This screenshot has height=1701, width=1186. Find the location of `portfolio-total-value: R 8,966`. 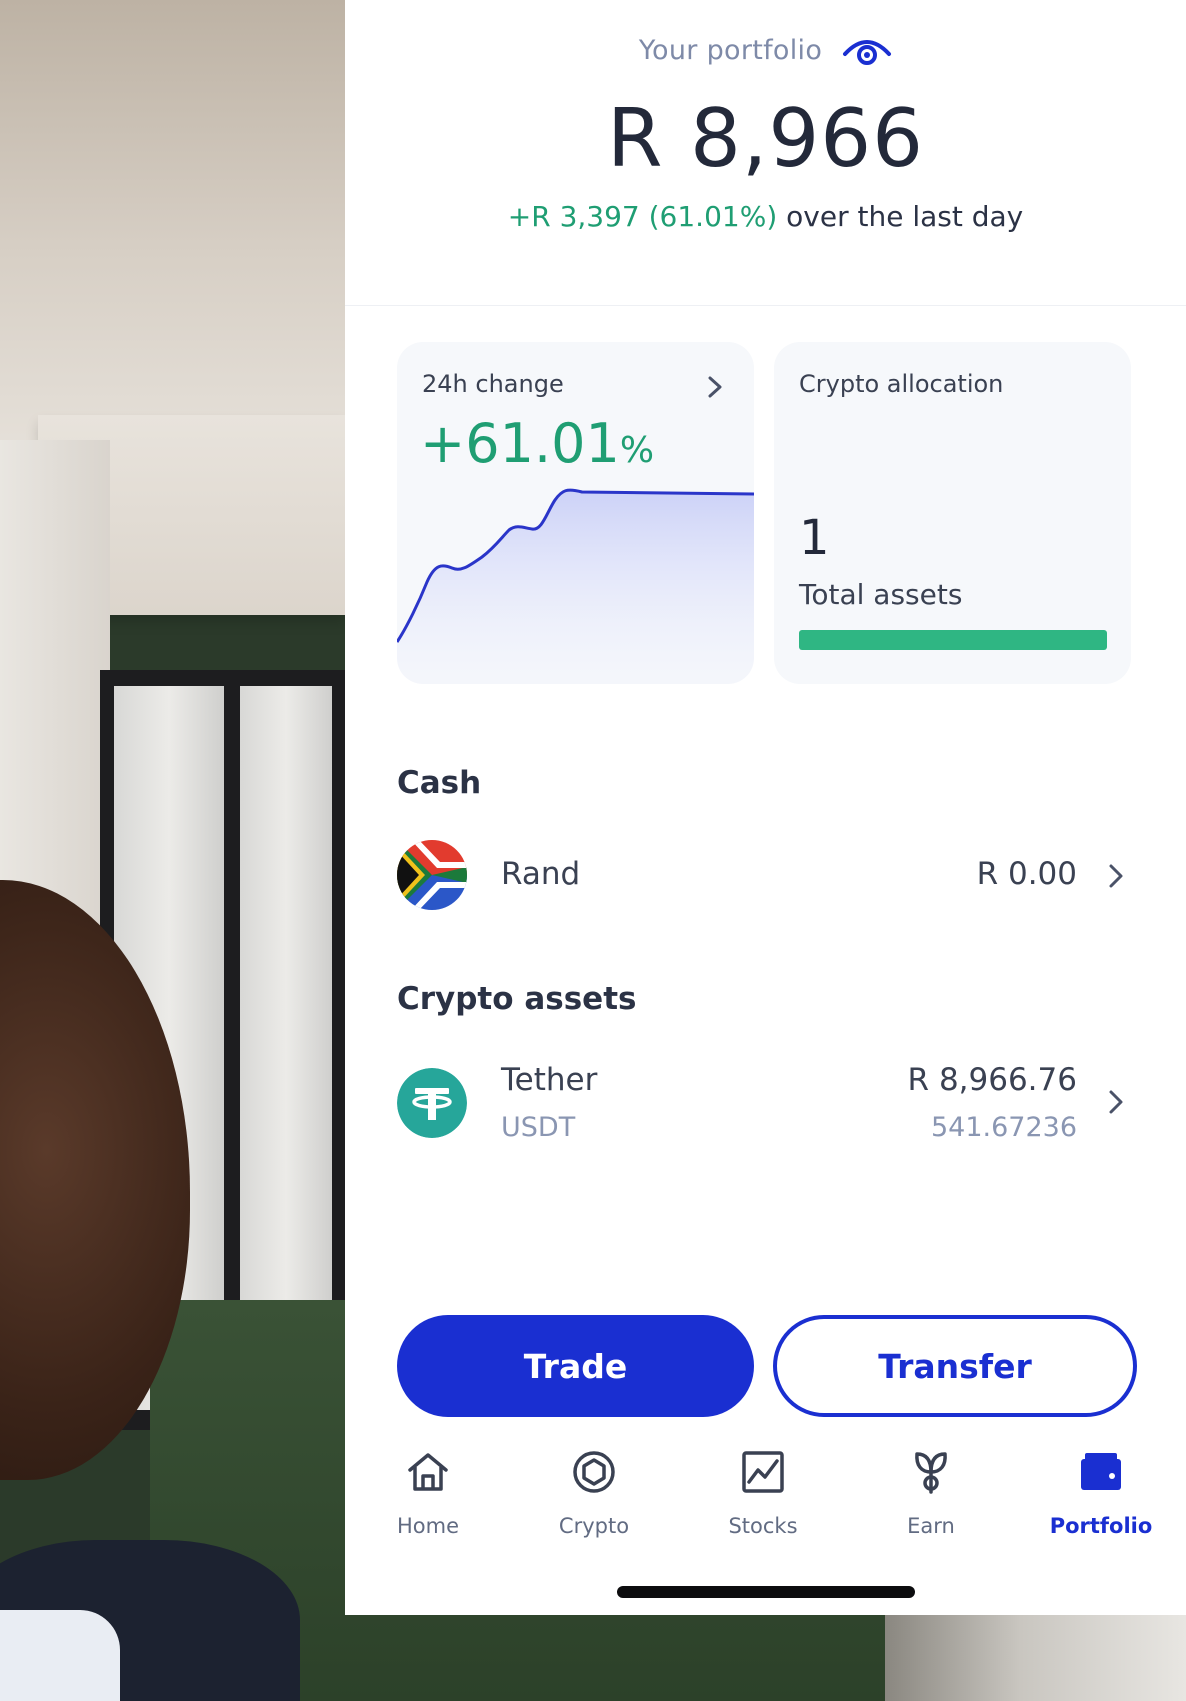

portfolio-total-value: R 8,966 is located at coordinates (765, 138).